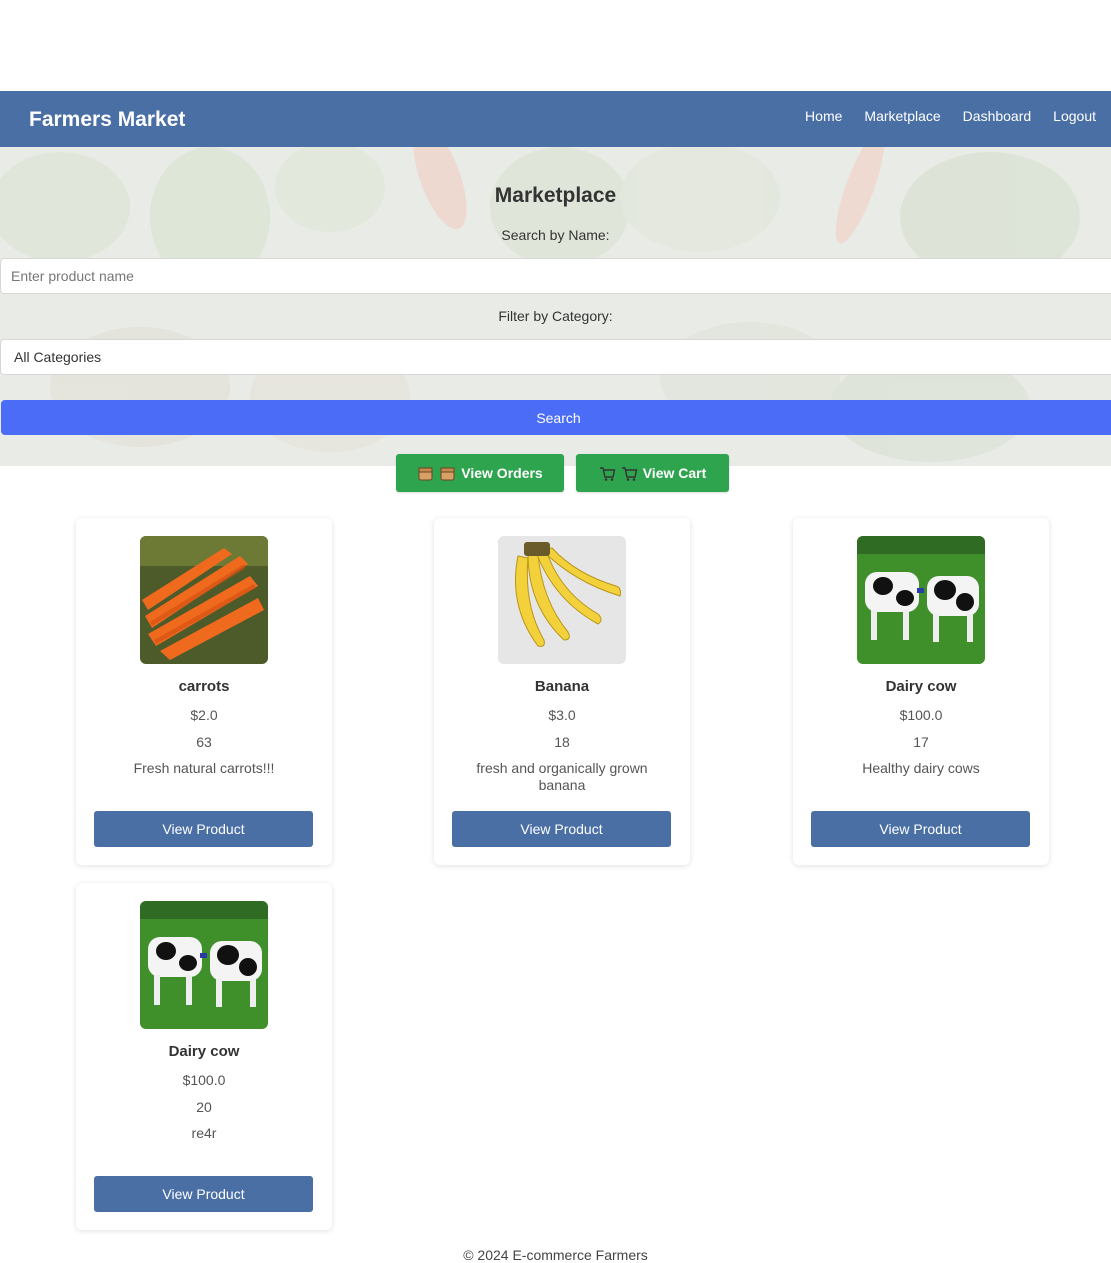 The width and height of the screenshot is (1111, 1263). What do you see at coordinates (1074, 116) in the screenshot?
I see `nav-link-logout: Logout` at bounding box center [1074, 116].